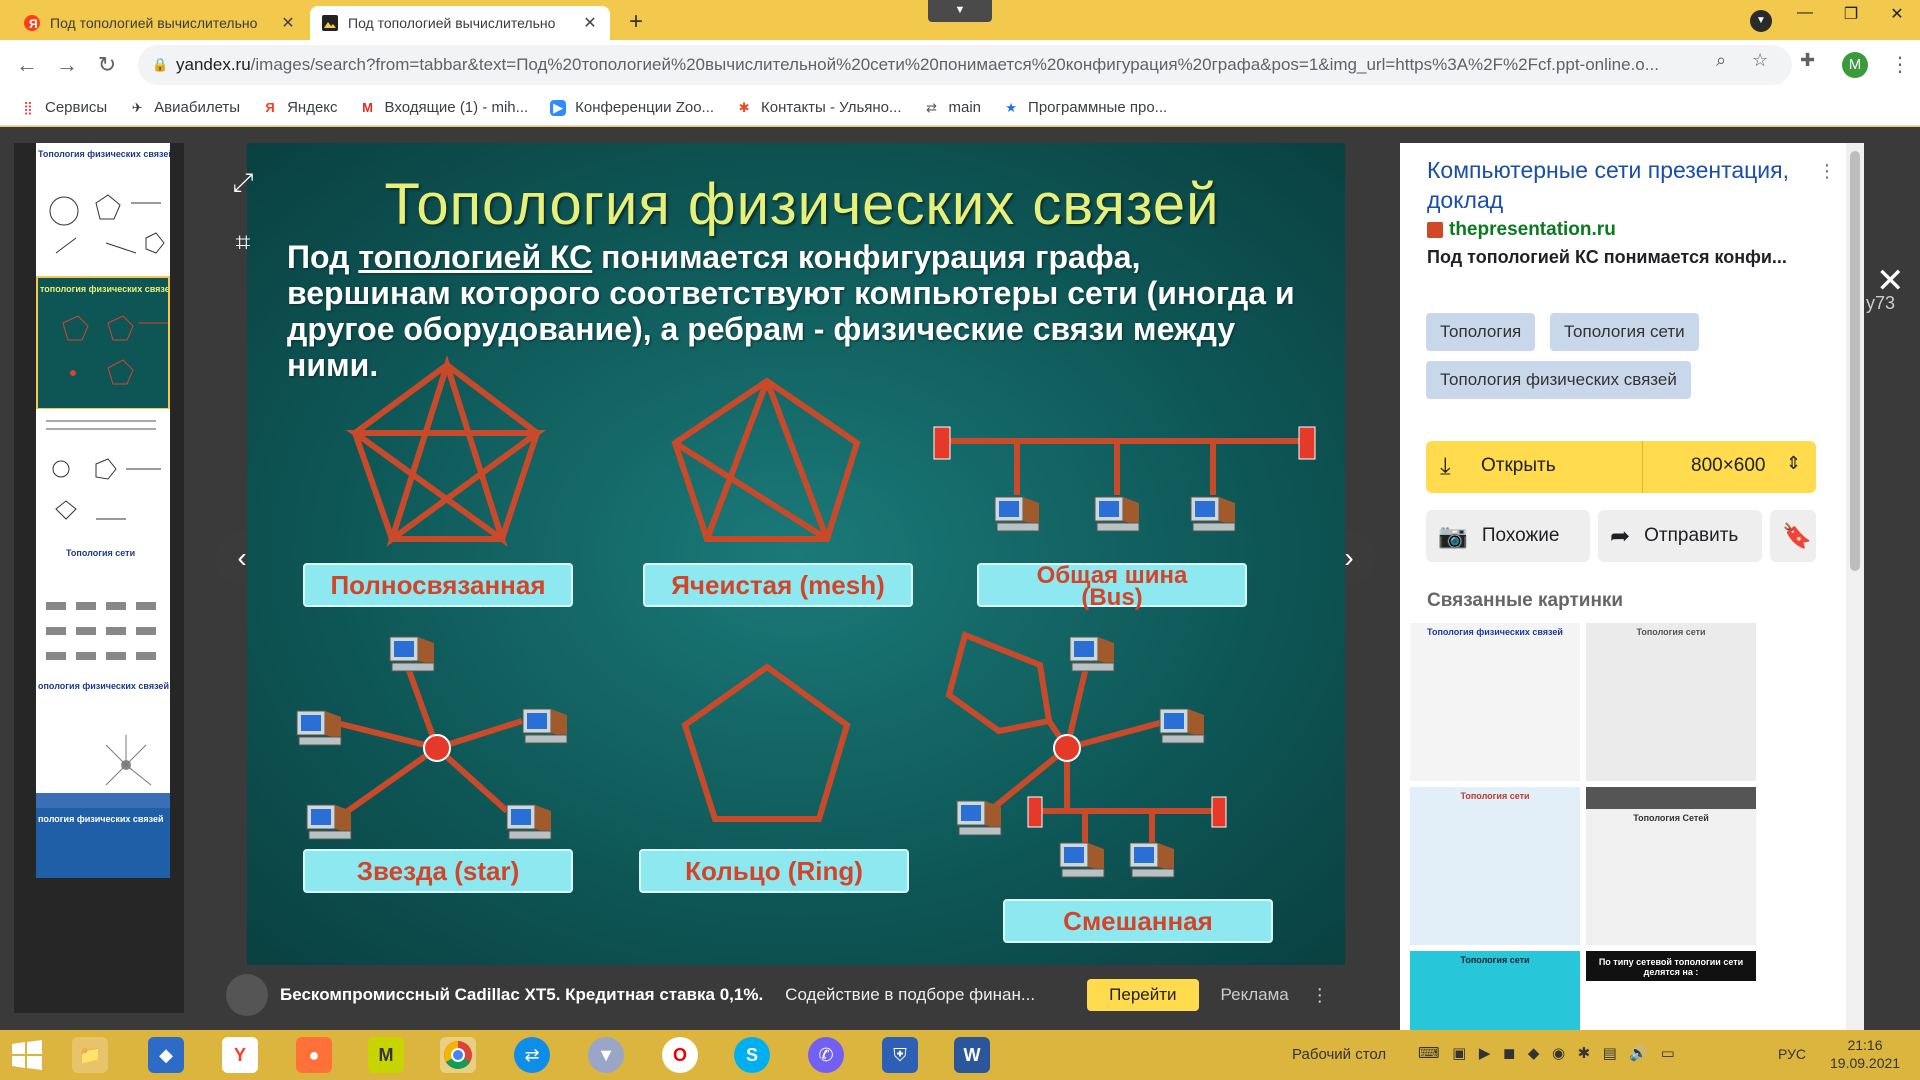 This screenshot has width=1920, height=1080. What do you see at coordinates (1485, 1053) in the screenshot?
I see `nvidia-icon: ▶` at bounding box center [1485, 1053].